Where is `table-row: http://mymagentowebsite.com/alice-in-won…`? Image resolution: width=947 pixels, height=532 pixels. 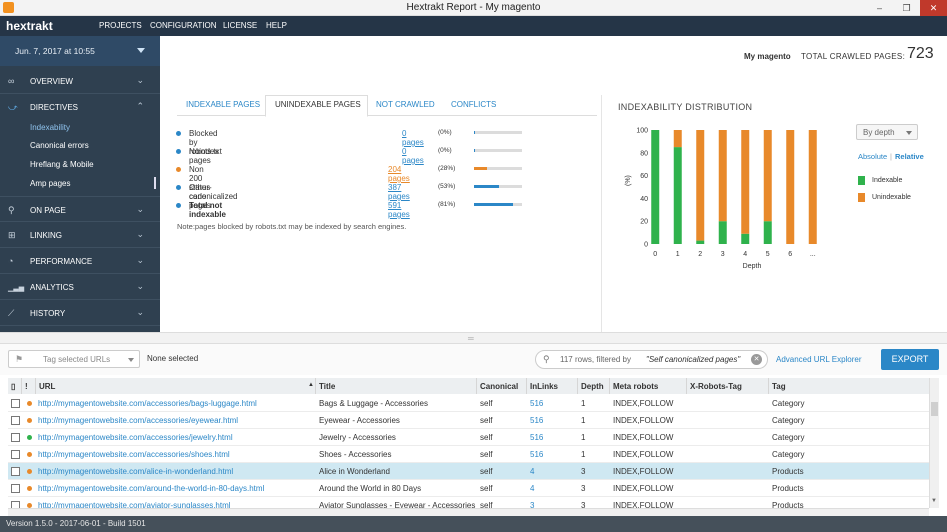
table-row: http://mymagentowebsite.com/alice-in-won… is located at coordinates (469, 471).